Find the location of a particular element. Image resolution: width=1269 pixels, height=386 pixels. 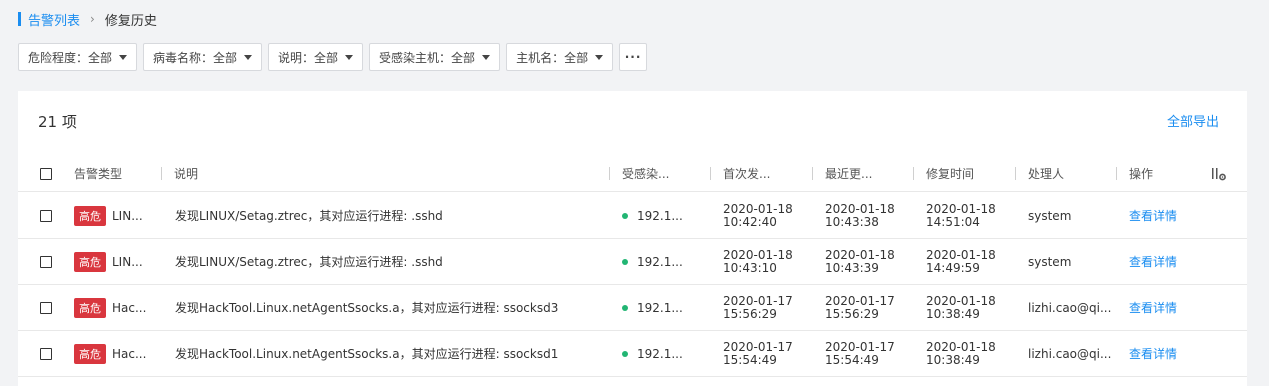

filter-description: 说明：全部 is located at coordinates (316, 57).